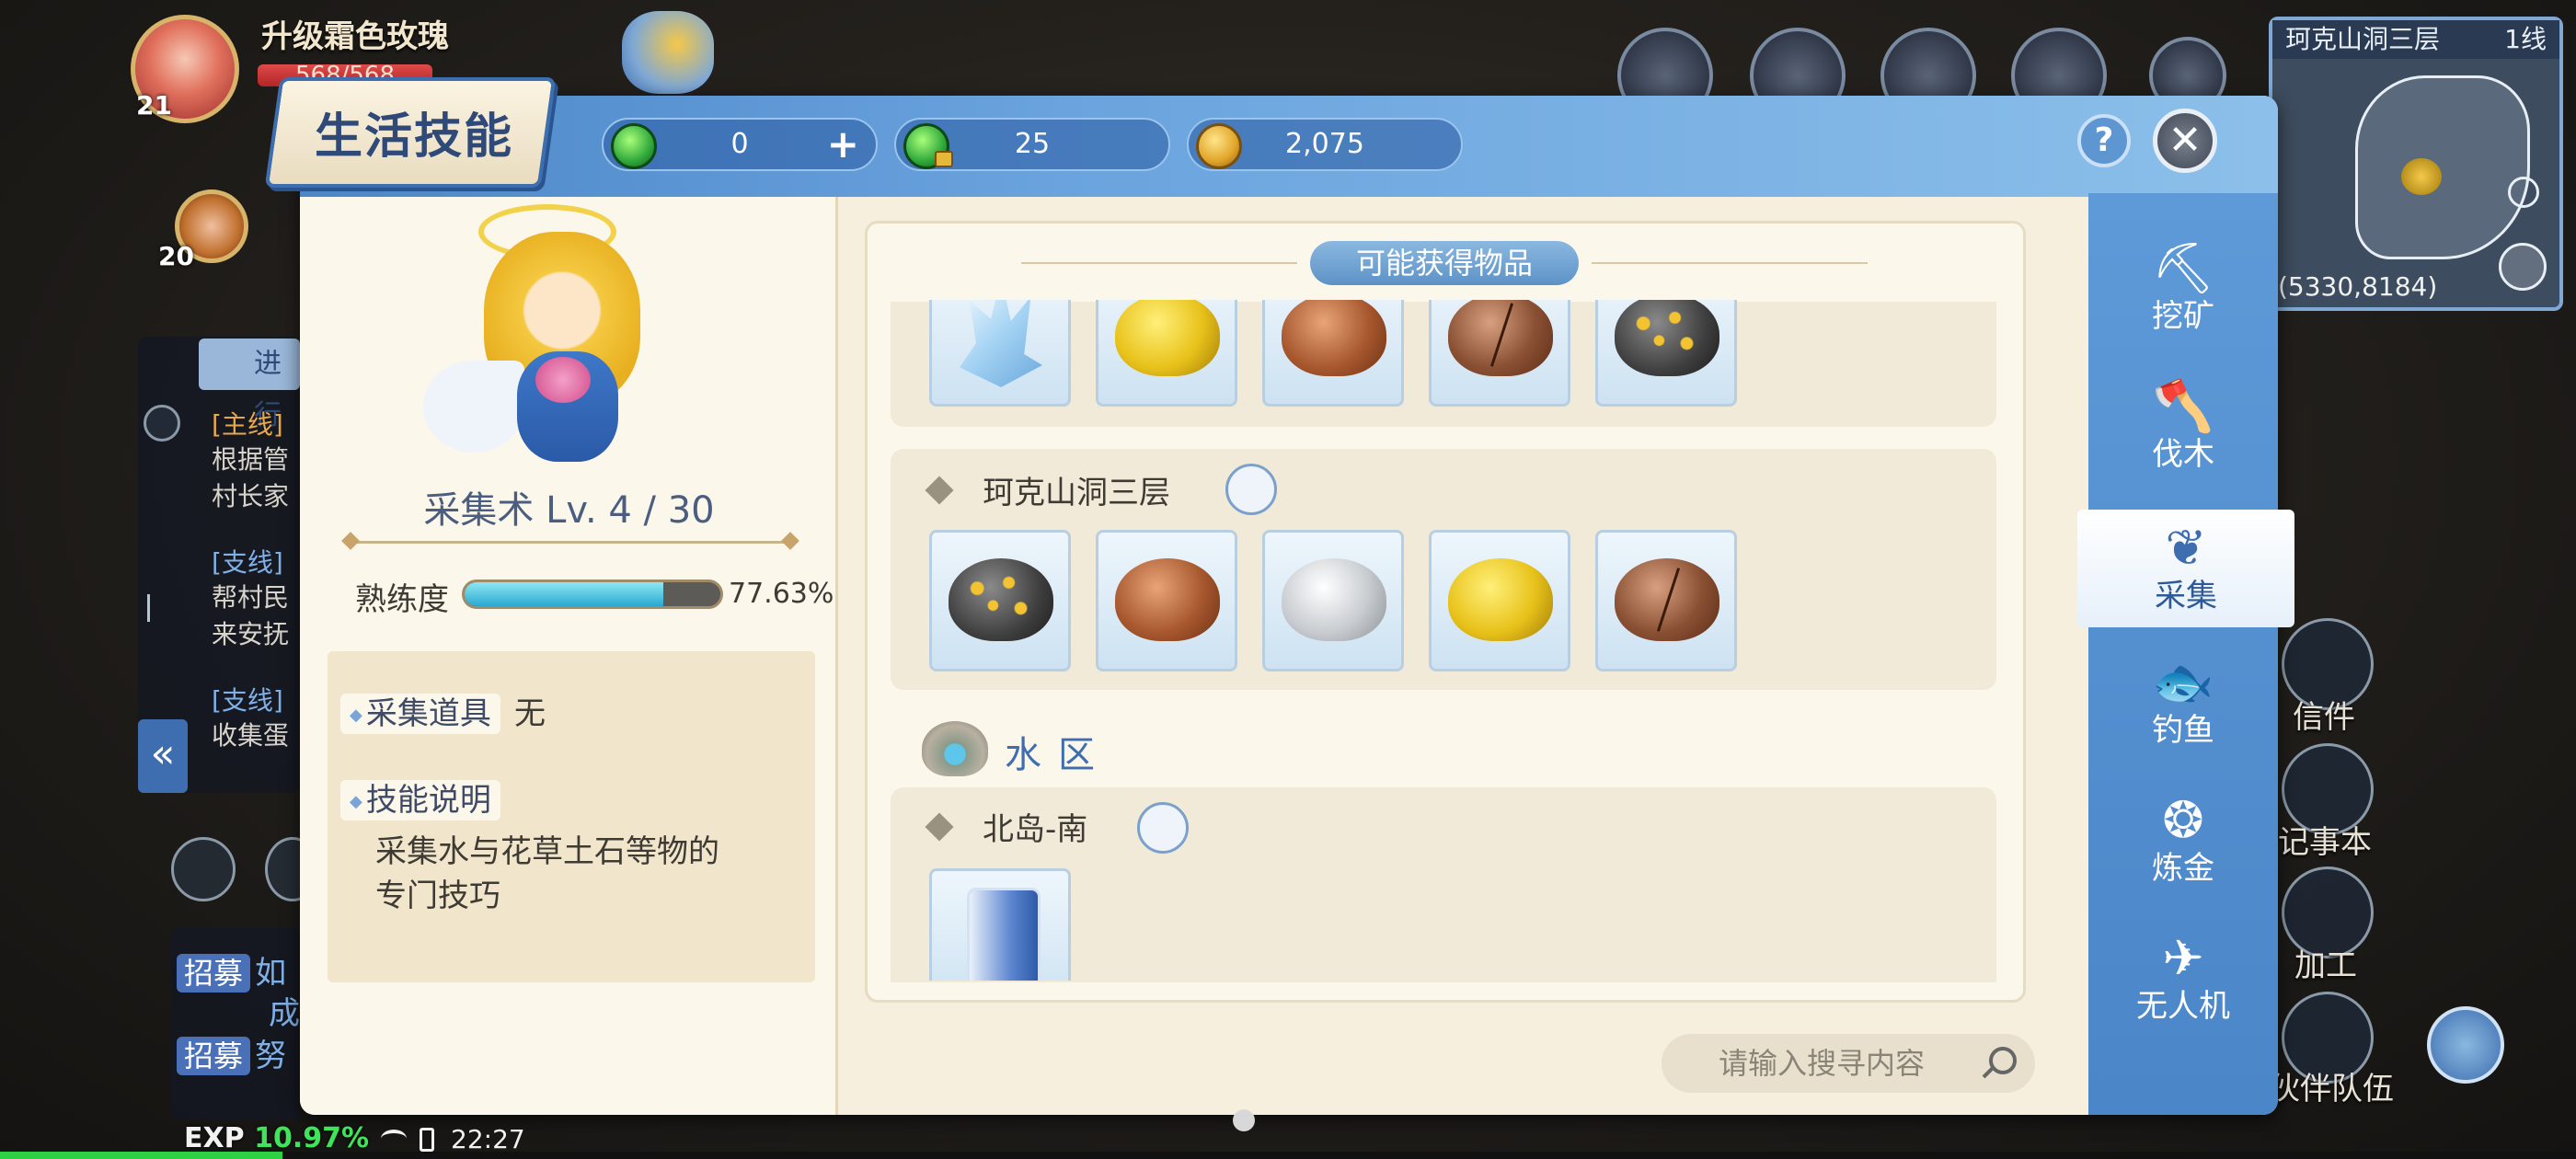  What do you see at coordinates (2186, 596) in the screenshot?
I see `tab-label: 采集` at bounding box center [2186, 596].